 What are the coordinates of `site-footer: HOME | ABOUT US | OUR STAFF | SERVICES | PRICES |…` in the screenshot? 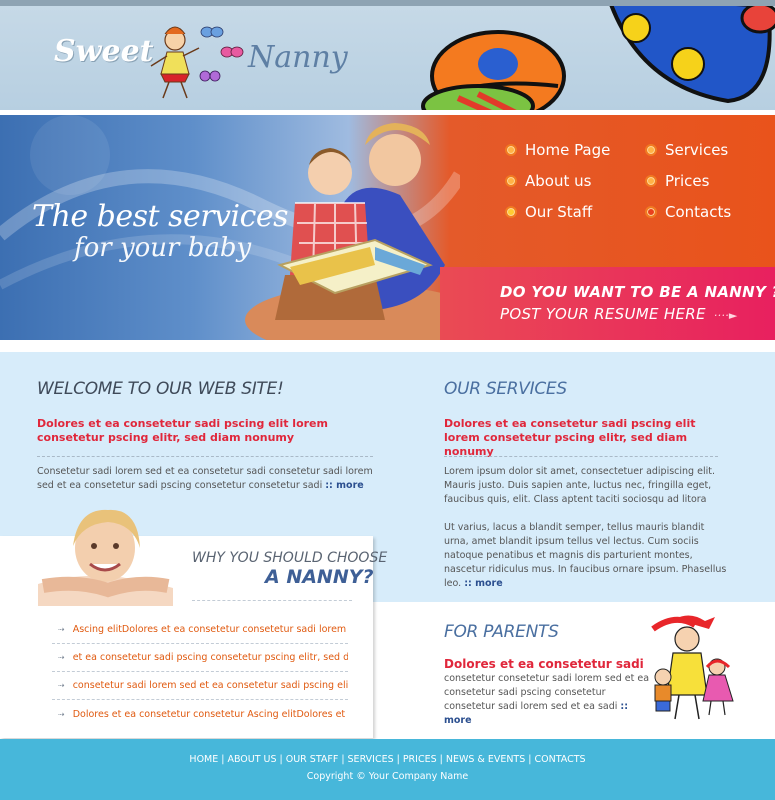 It's located at (387, 769).